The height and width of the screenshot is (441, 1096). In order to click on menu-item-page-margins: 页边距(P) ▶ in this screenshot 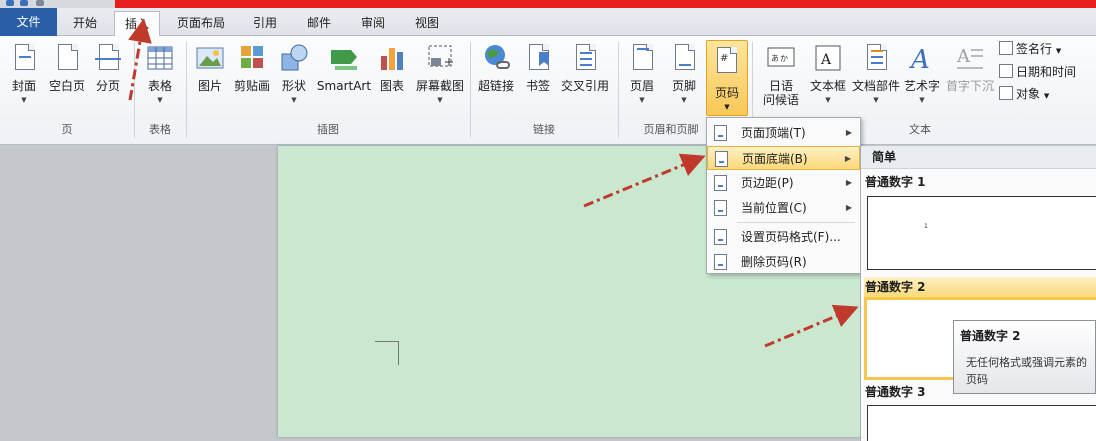, I will do `click(783, 183)`.